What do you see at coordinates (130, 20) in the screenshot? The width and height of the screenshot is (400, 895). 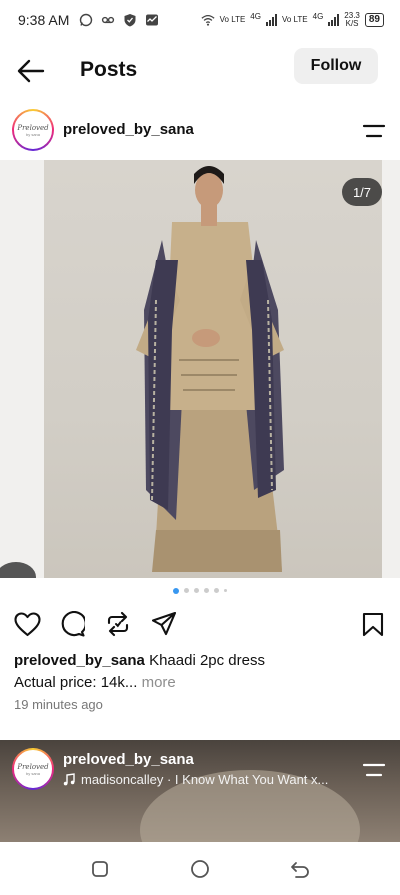 I see `shield-icon` at bounding box center [130, 20].